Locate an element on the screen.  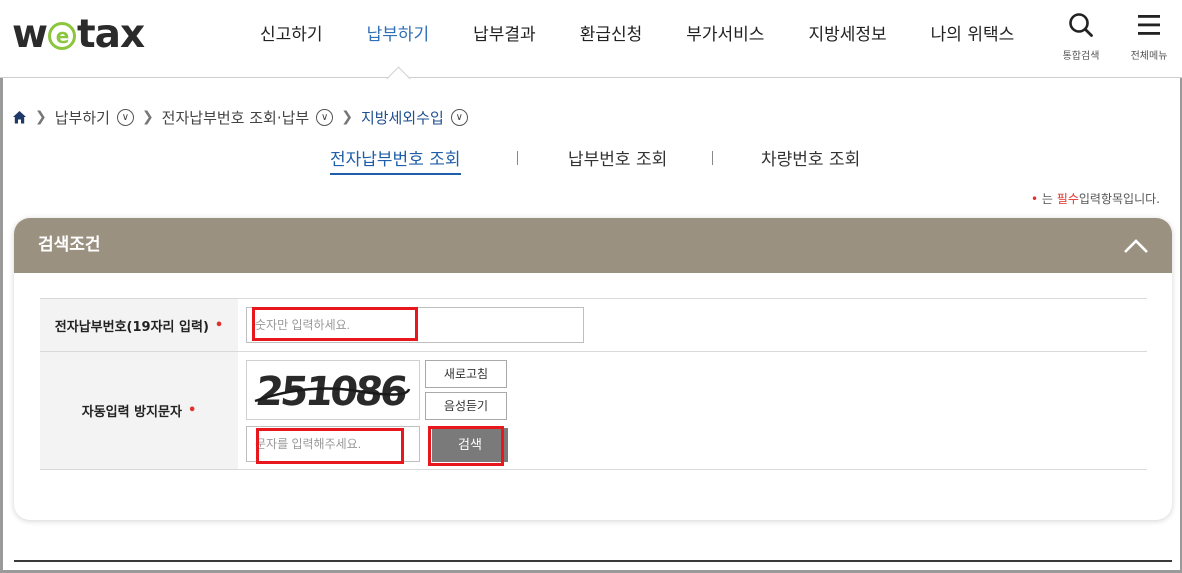
nav-item-refund: 환급신청 is located at coordinates (611, 39).